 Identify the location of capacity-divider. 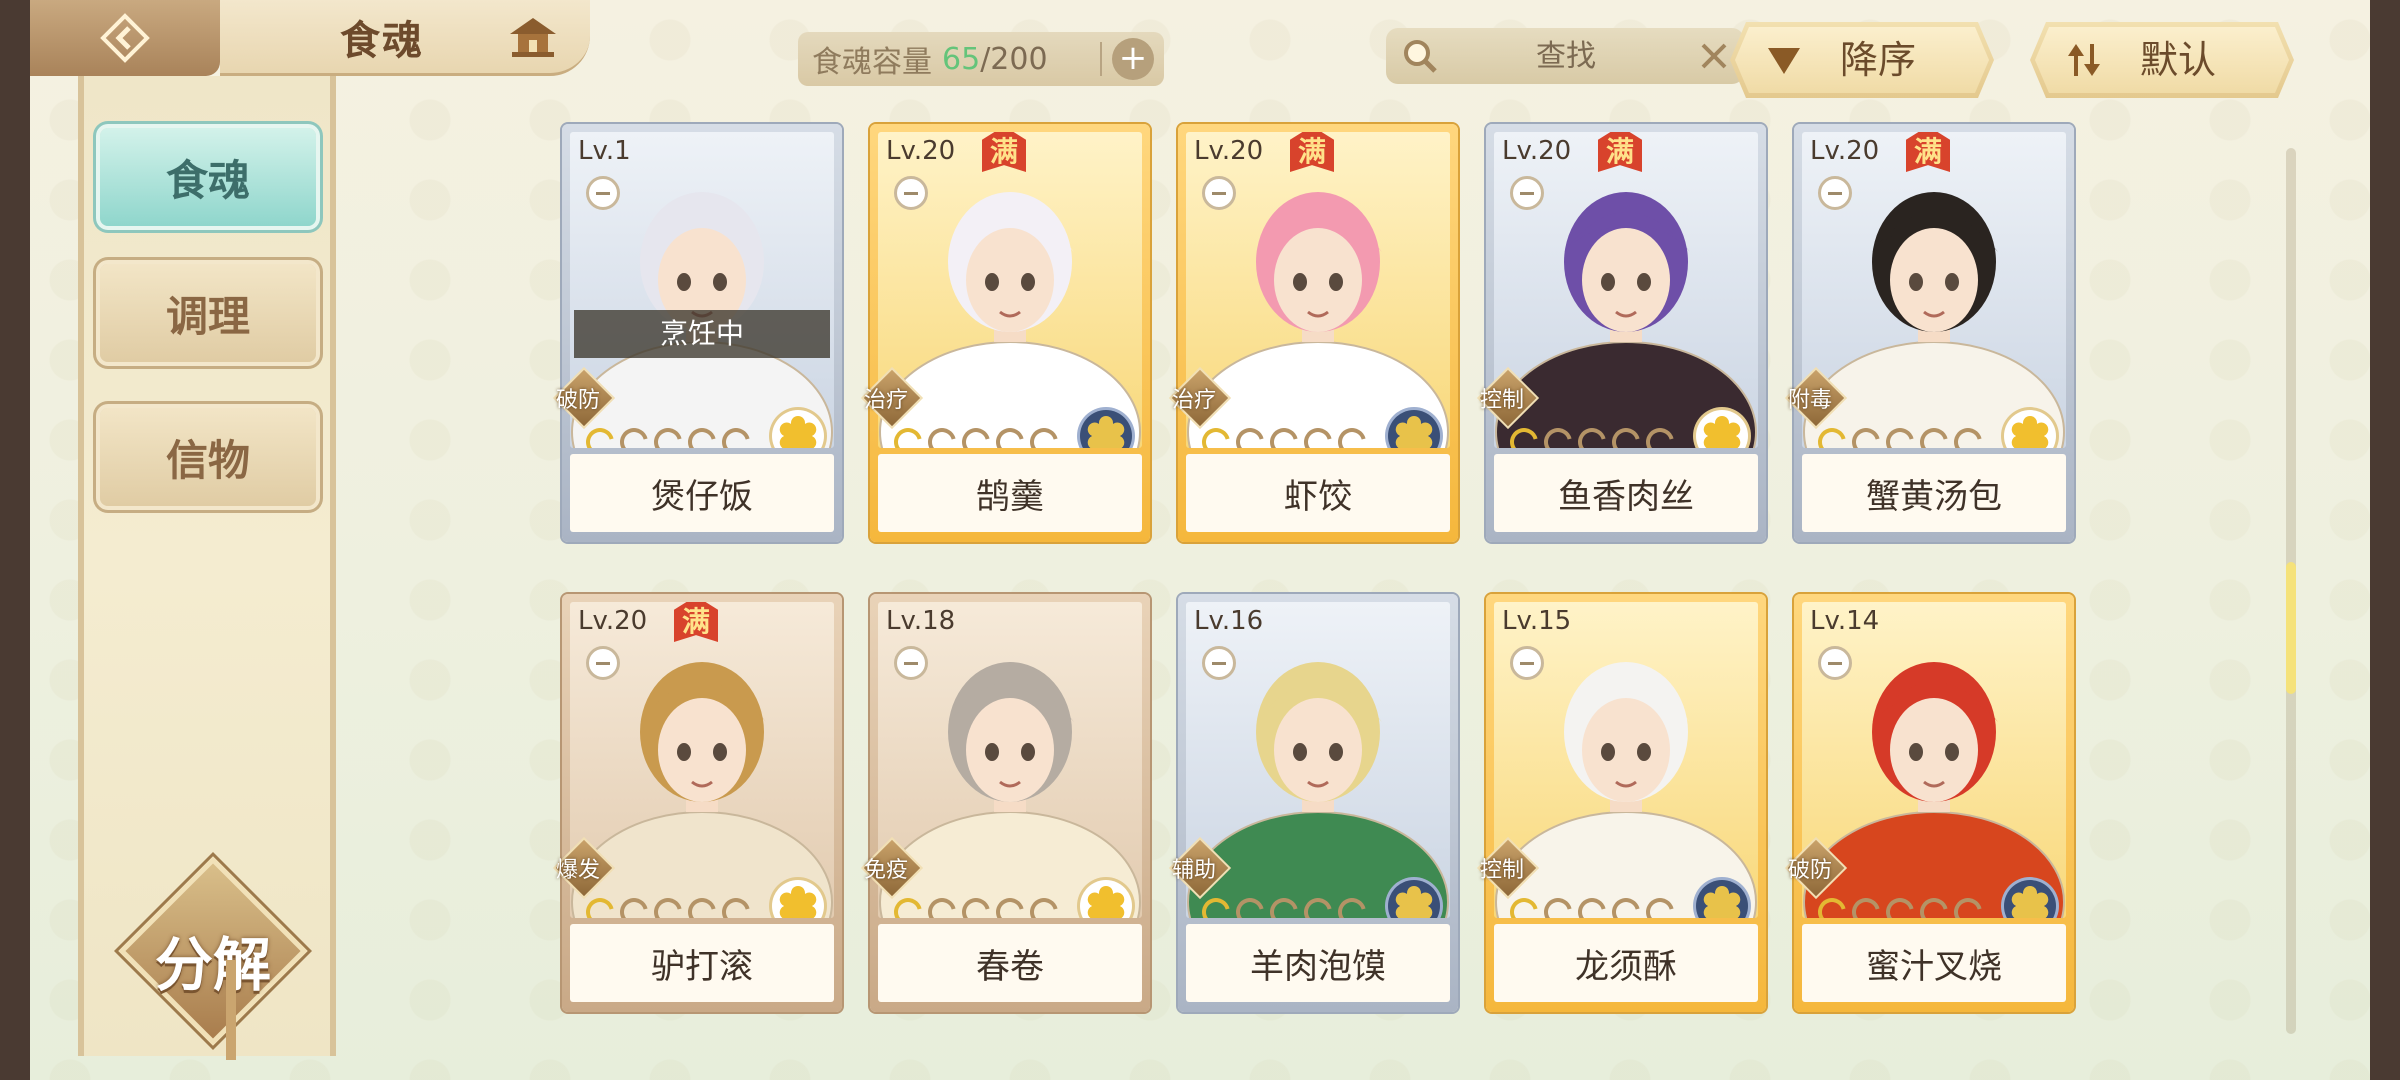
(1101, 59).